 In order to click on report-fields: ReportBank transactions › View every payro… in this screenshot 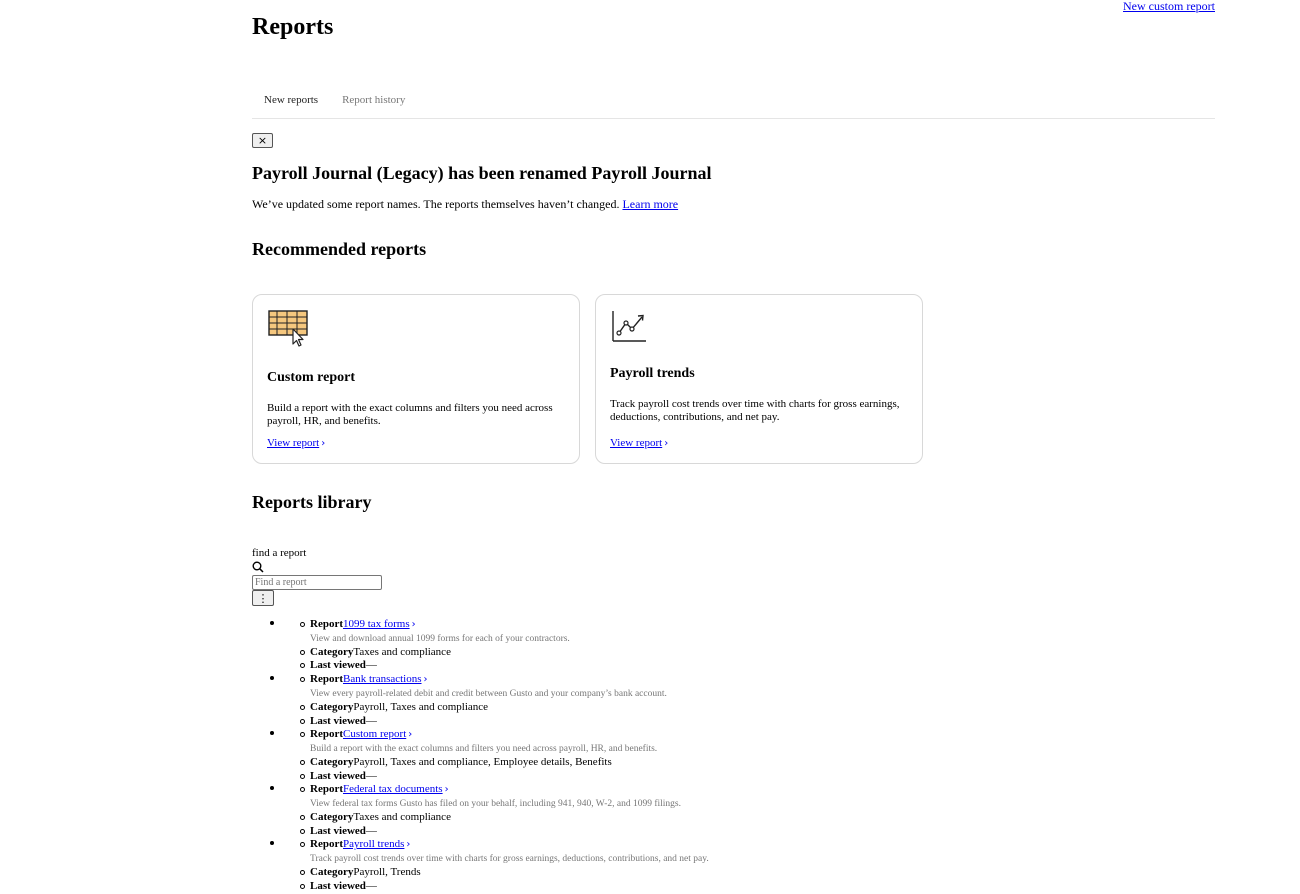, I will do `click(702, 700)`.